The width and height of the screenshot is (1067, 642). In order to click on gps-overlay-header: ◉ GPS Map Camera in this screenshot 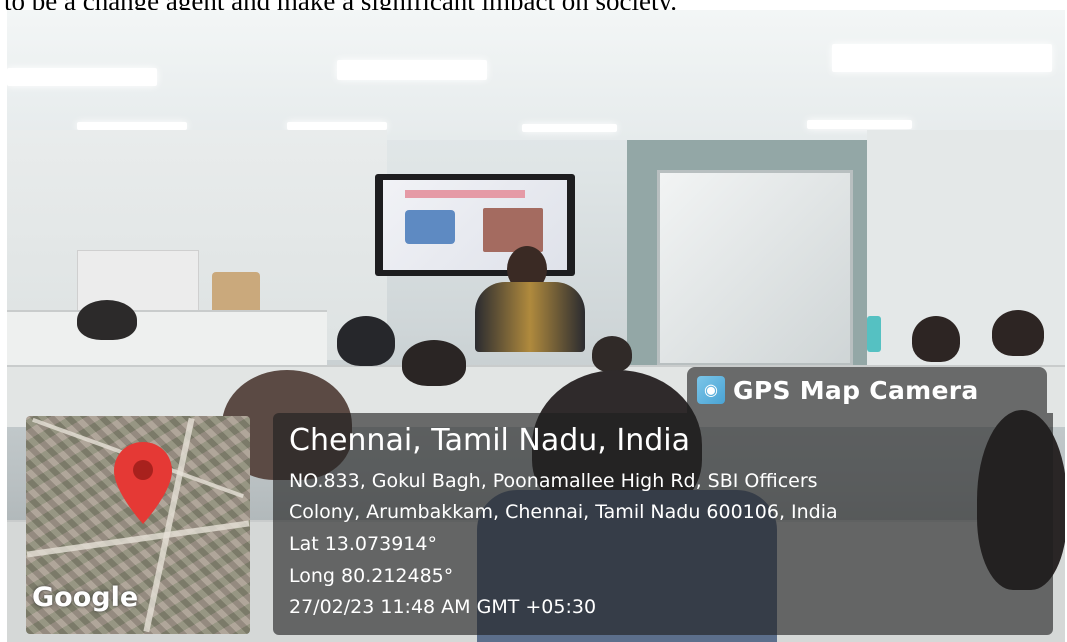, I will do `click(867, 390)`.